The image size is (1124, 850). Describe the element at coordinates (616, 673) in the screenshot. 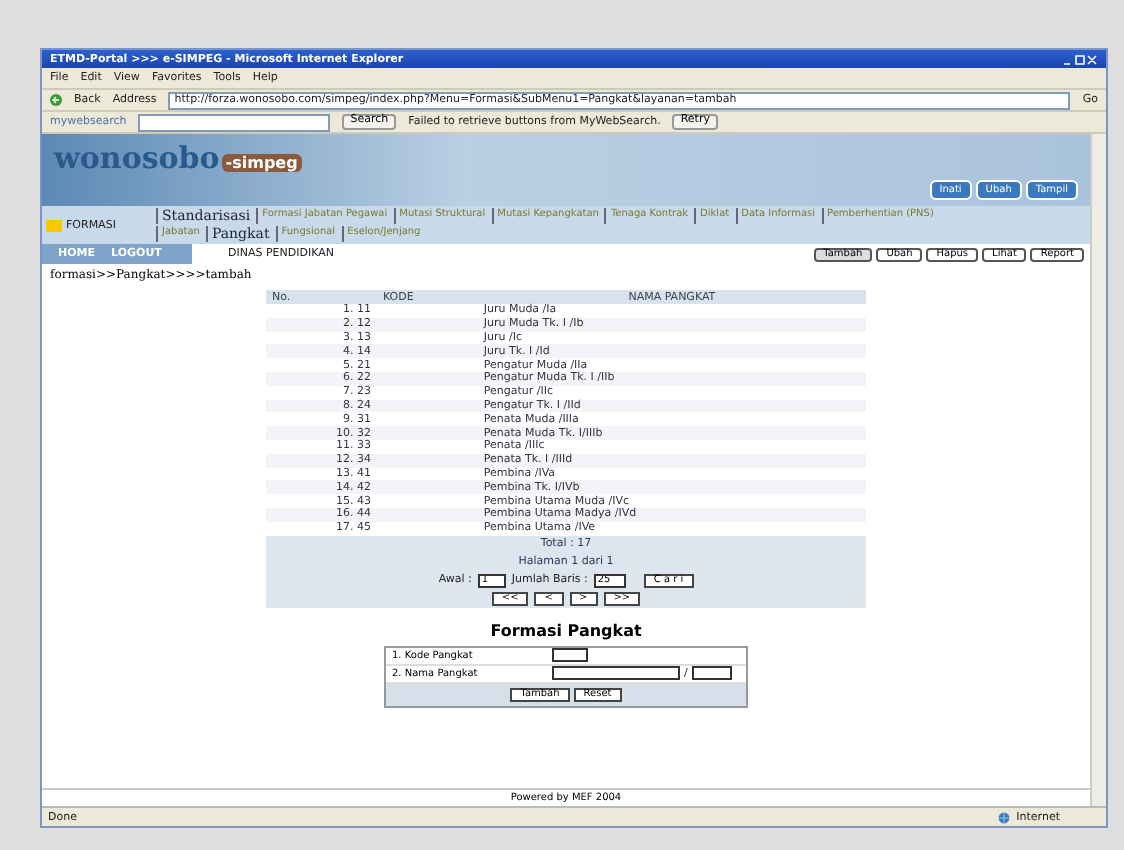

I see `name-field` at that location.